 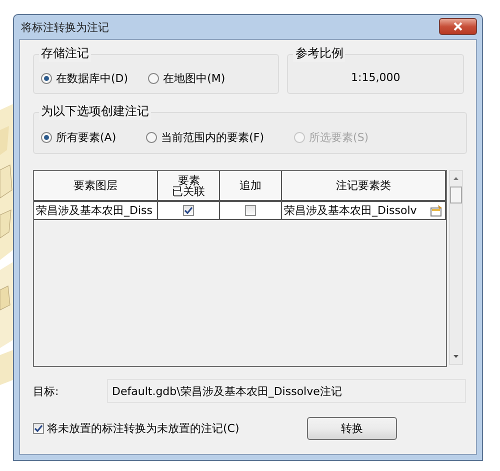 What do you see at coordinates (86, 137) in the screenshot?
I see `radio-label: 所有要素(A)` at bounding box center [86, 137].